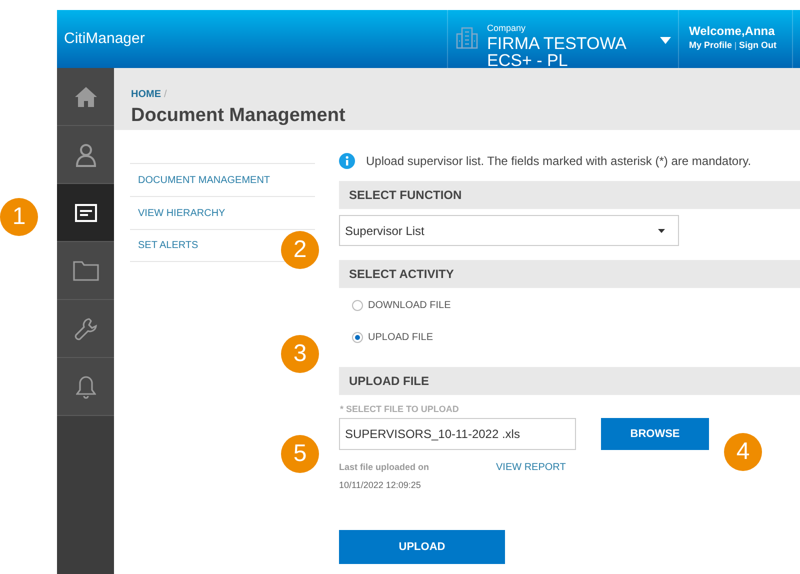 This screenshot has height=574, width=800. What do you see at coordinates (507, 28) in the screenshot?
I see `company-label: Company` at bounding box center [507, 28].